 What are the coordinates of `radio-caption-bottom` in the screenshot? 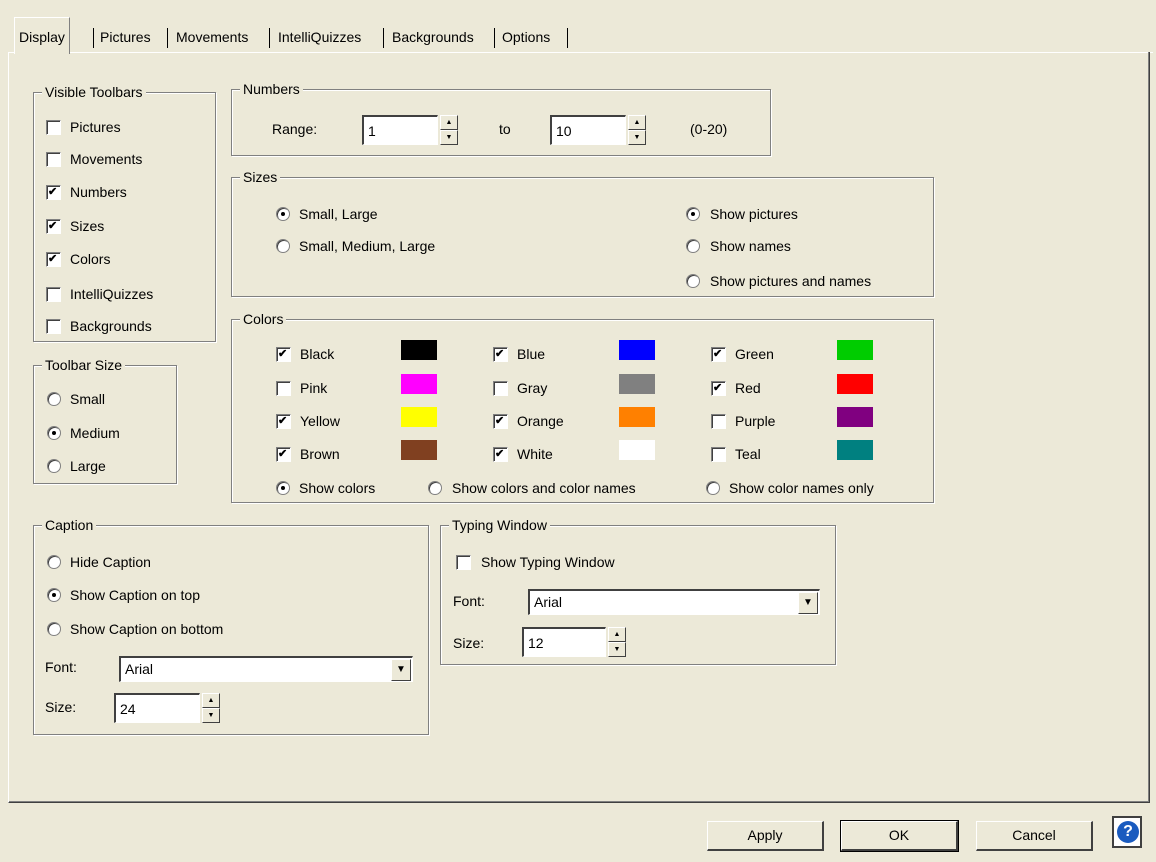 It's located at (54, 629).